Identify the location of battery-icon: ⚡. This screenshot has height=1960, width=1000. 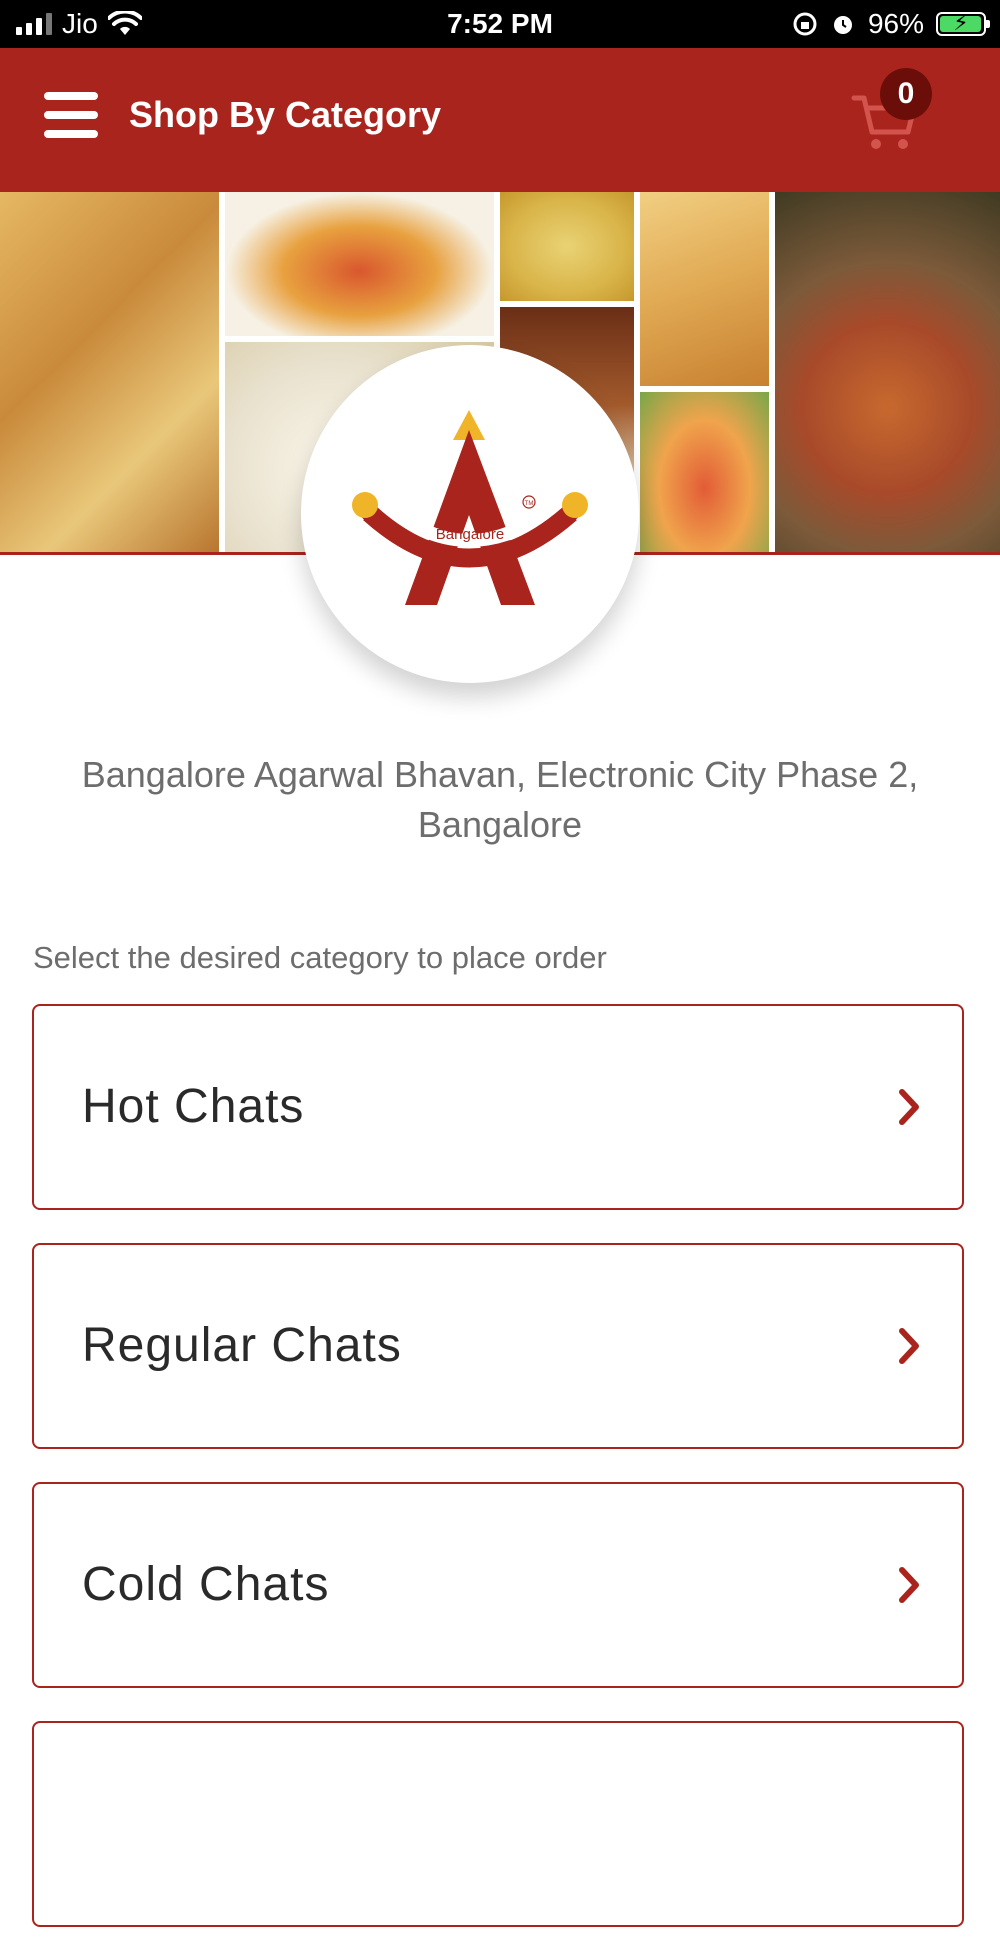
(963, 23).